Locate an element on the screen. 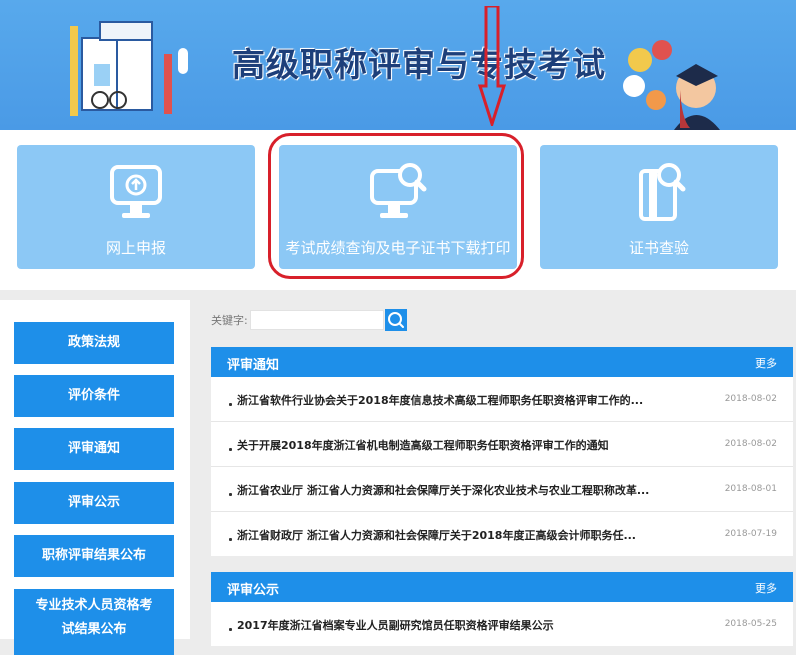  search-button is located at coordinates (396, 320).